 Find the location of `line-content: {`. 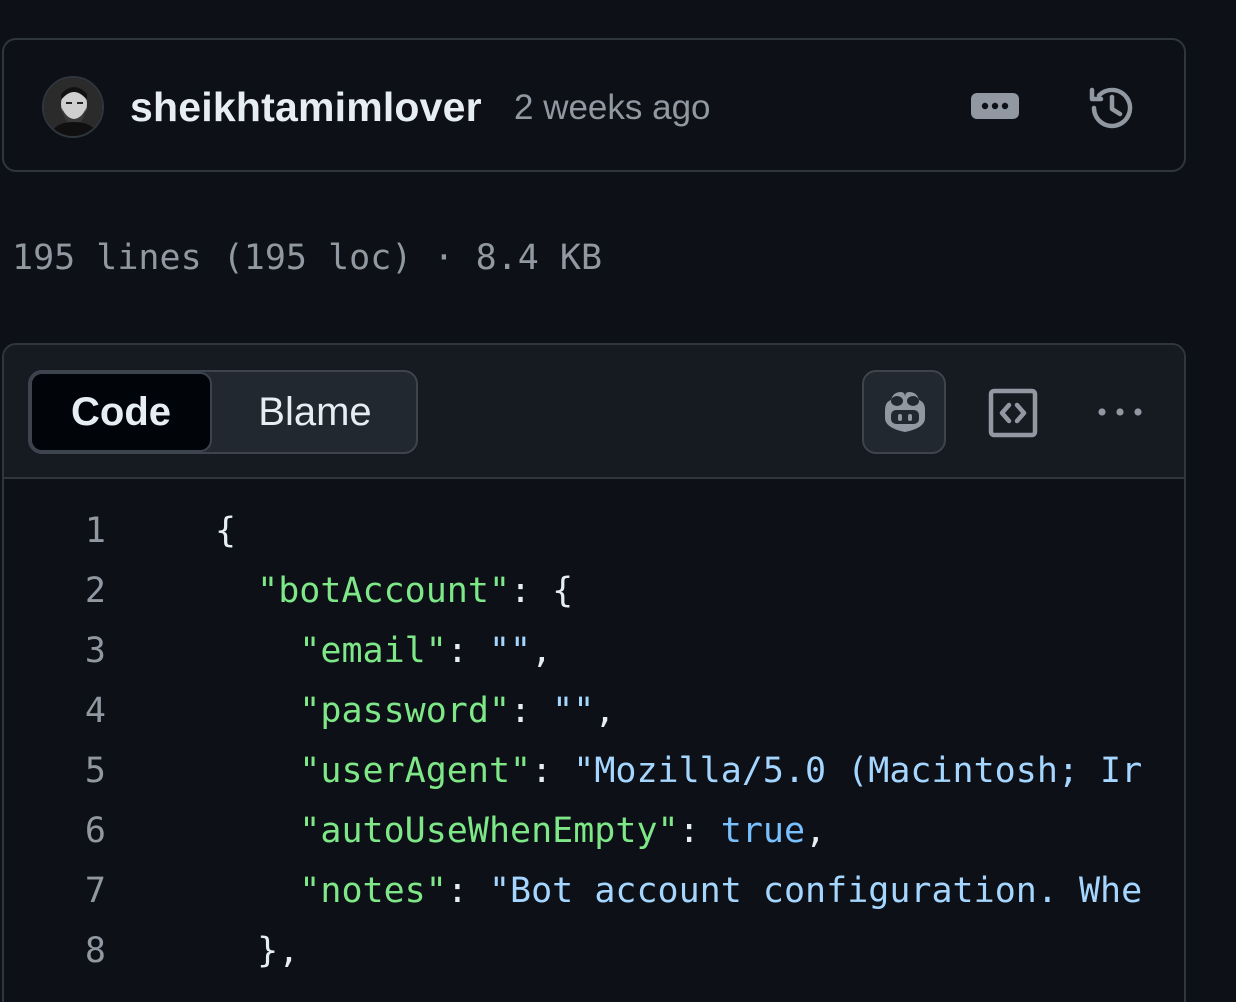

line-content: { is located at coordinates (225, 531).